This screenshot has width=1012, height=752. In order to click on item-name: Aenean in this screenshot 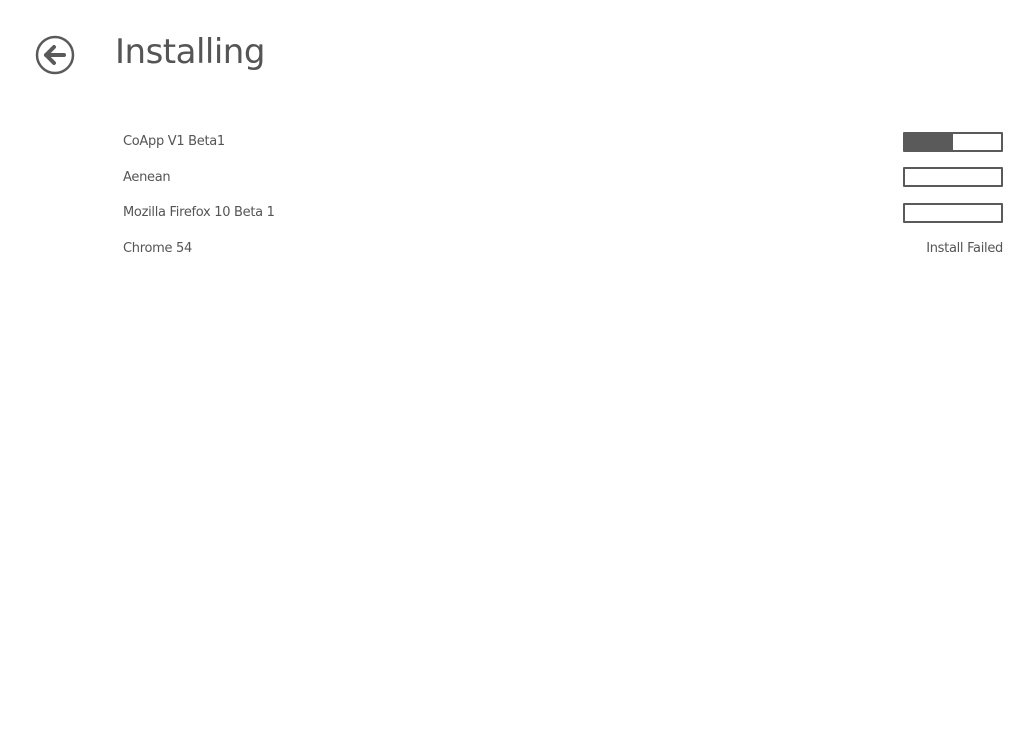, I will do `click(147, 177)`.